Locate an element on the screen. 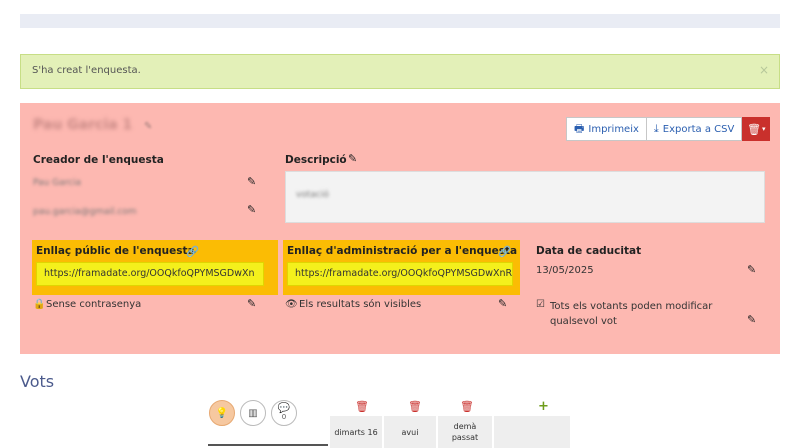 The width and height of the screenshot is (800, 448). edit-results-pencil-icon: ✎ is located at coordinates (502, 303).